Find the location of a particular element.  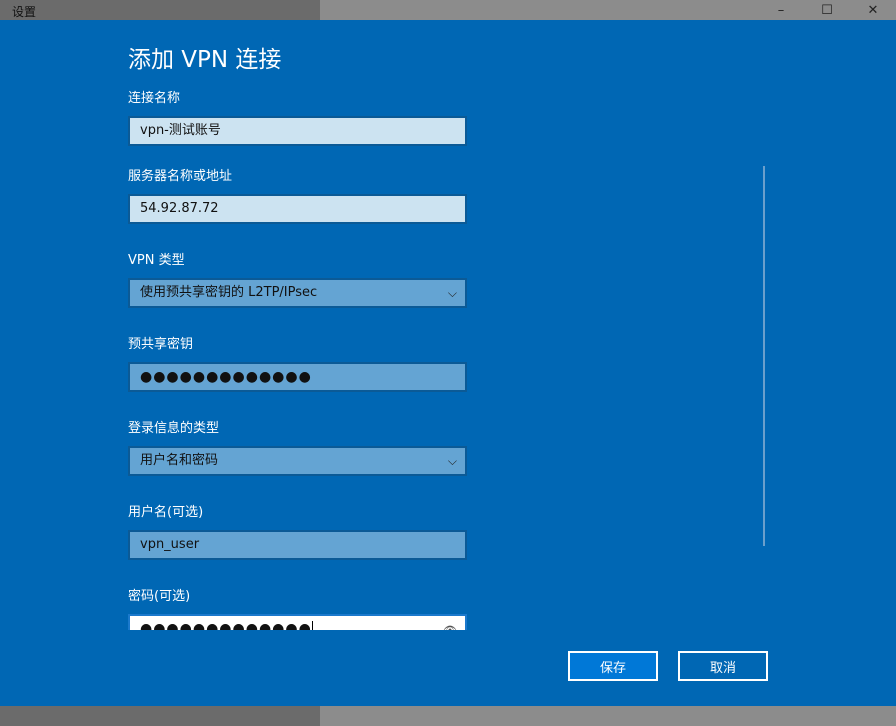

window-title: 设置 is located at coordinates (24, 12).